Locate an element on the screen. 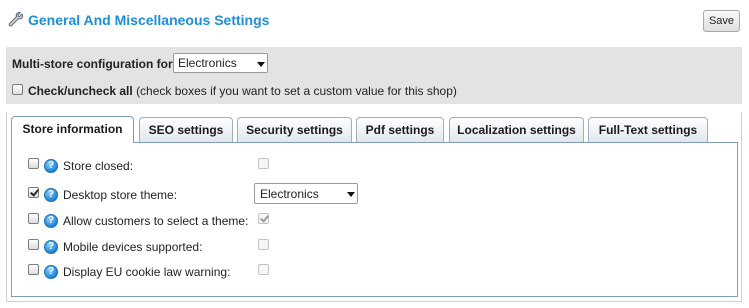 The width and height of the screenshot is (749, 308). desktop-theme-value: Electronics is located at coordinates (289, 194).